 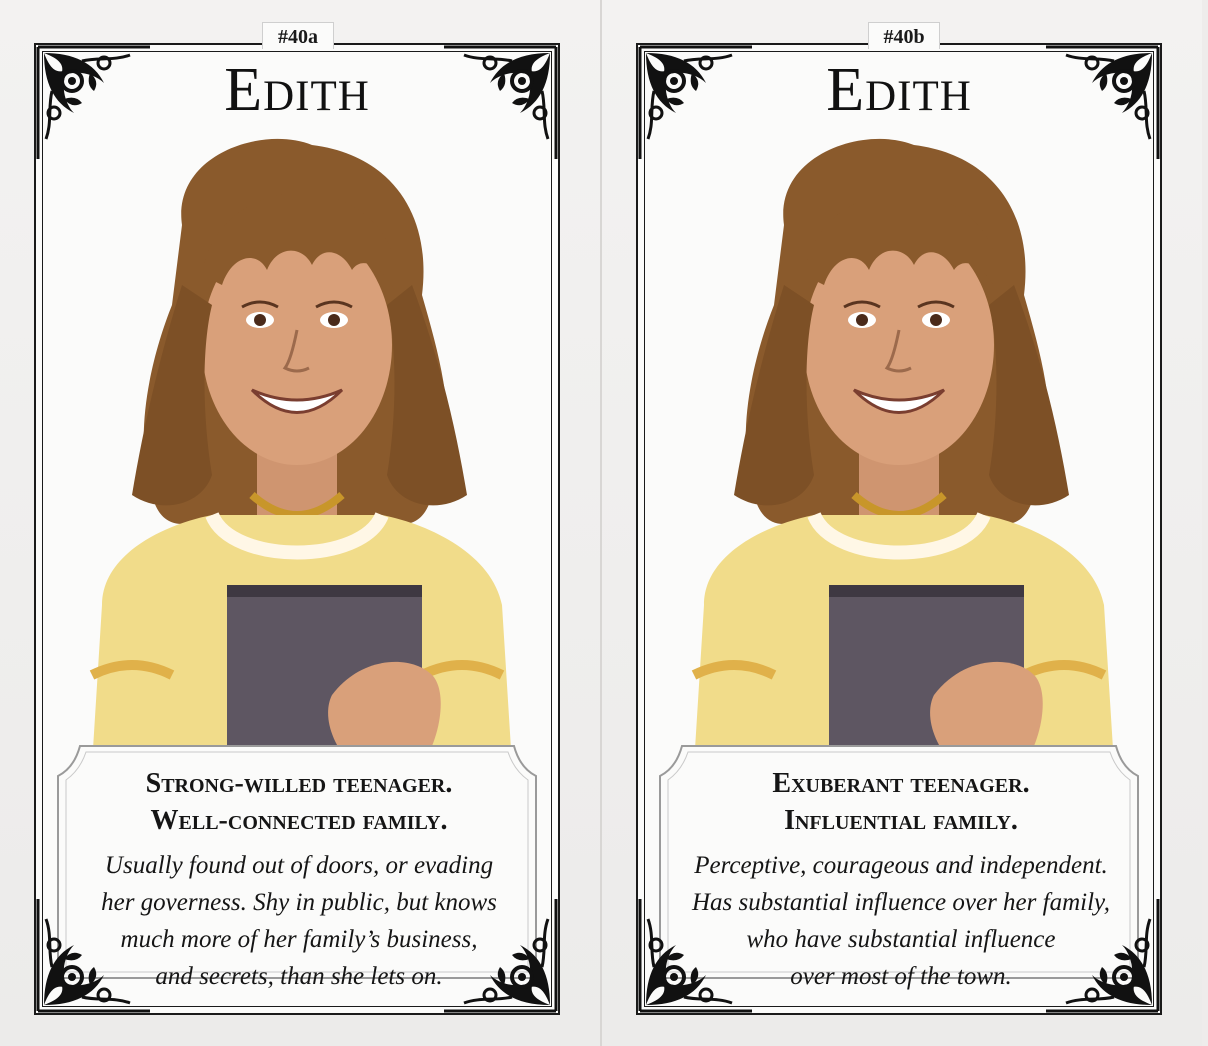 I want to click on description-line: and secrets, than she lets on., so click(x=299, y=976).